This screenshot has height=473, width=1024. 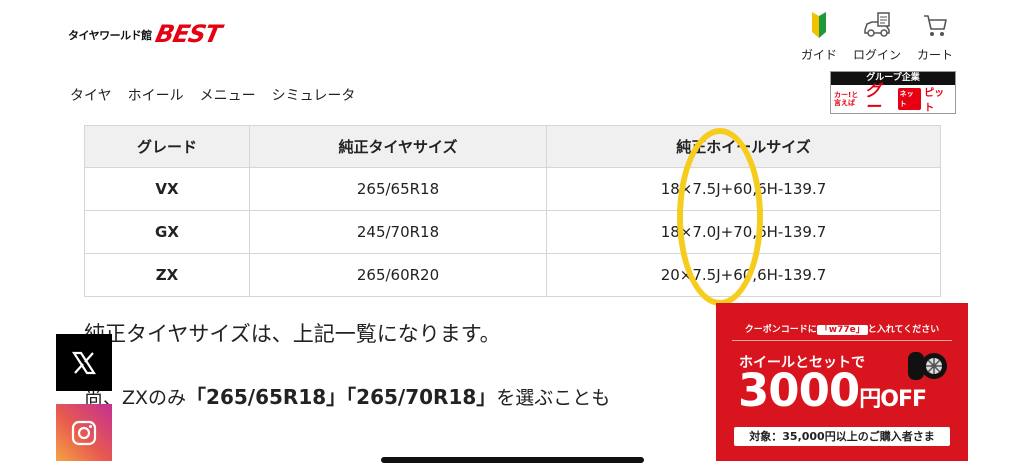 I want to click on cart-button: カート, so click(x=935, y=36).